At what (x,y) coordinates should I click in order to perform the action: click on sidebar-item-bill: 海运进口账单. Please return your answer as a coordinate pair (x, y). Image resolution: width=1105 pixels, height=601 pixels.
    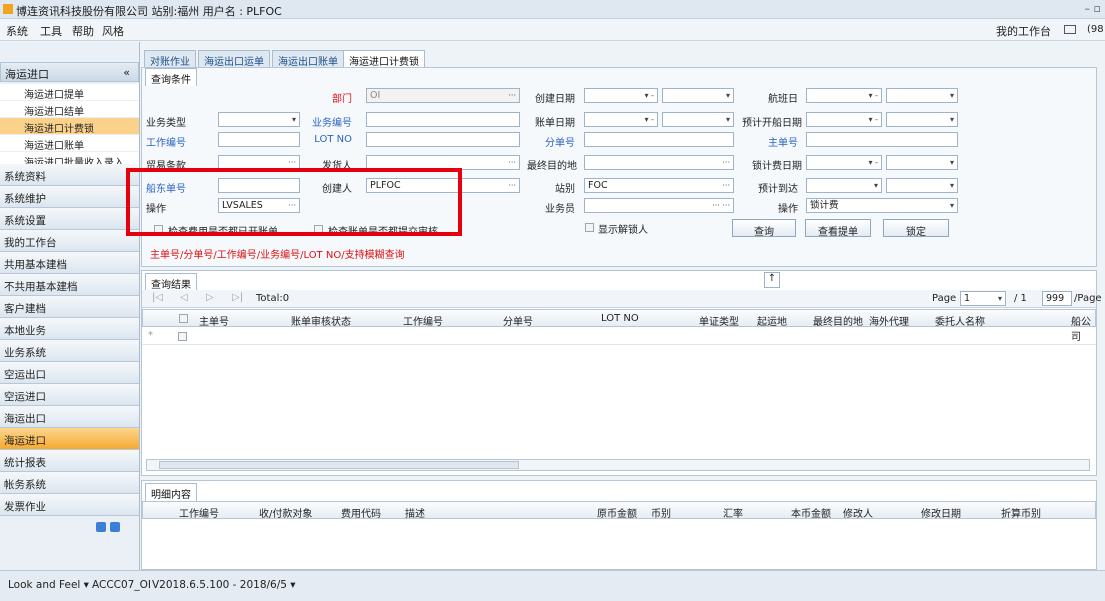
    Looking at the image, I should click on (69, 143).